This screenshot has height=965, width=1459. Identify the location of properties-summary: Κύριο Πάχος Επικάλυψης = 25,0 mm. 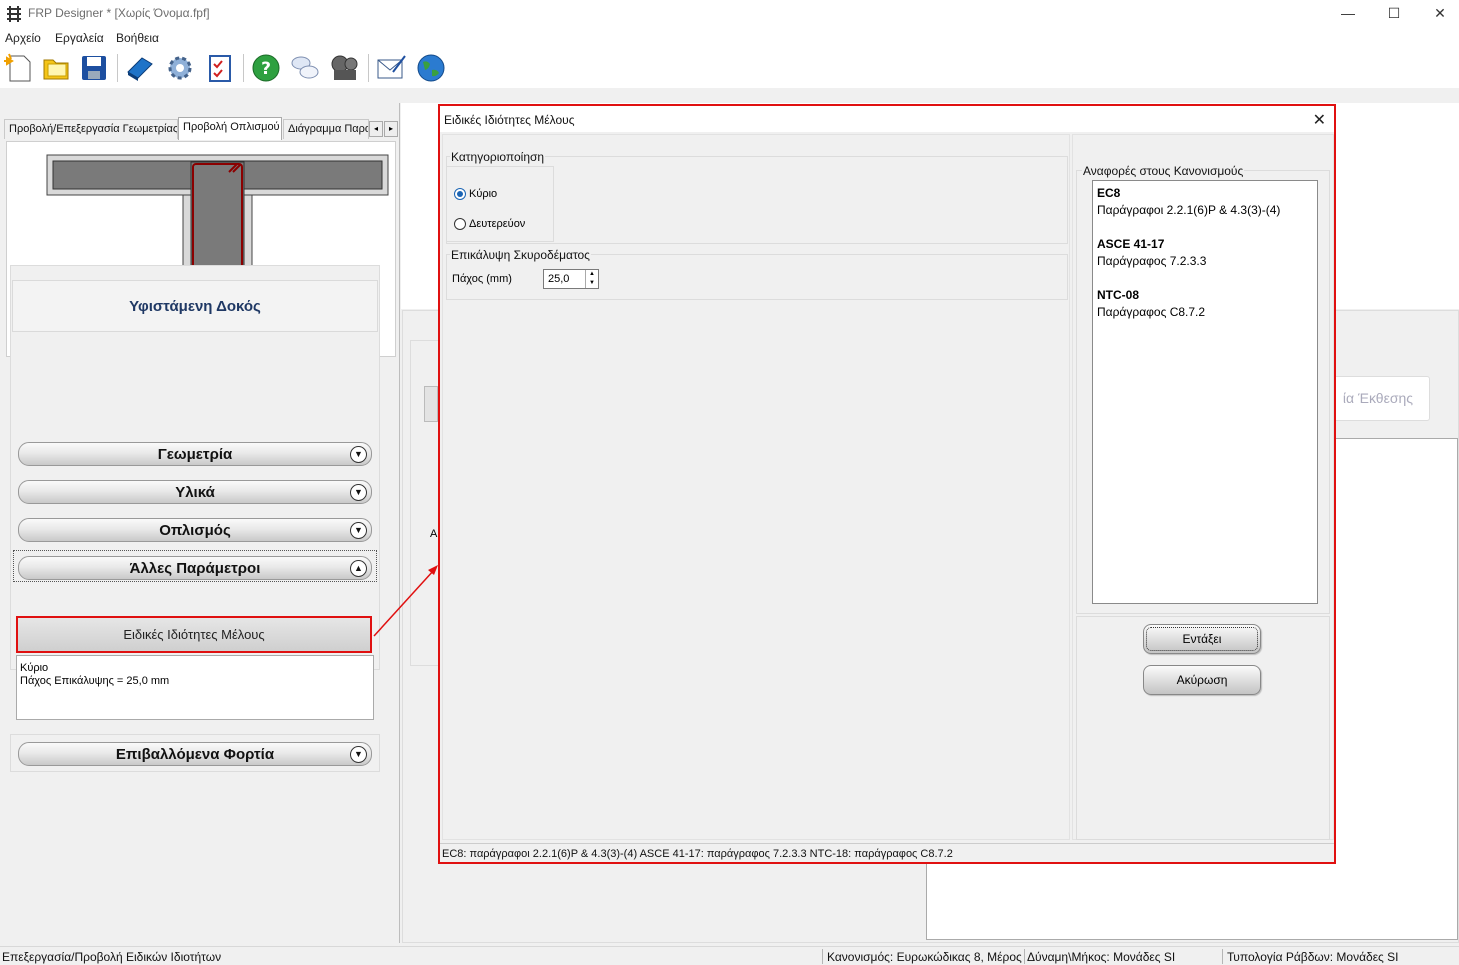
(195, 687).